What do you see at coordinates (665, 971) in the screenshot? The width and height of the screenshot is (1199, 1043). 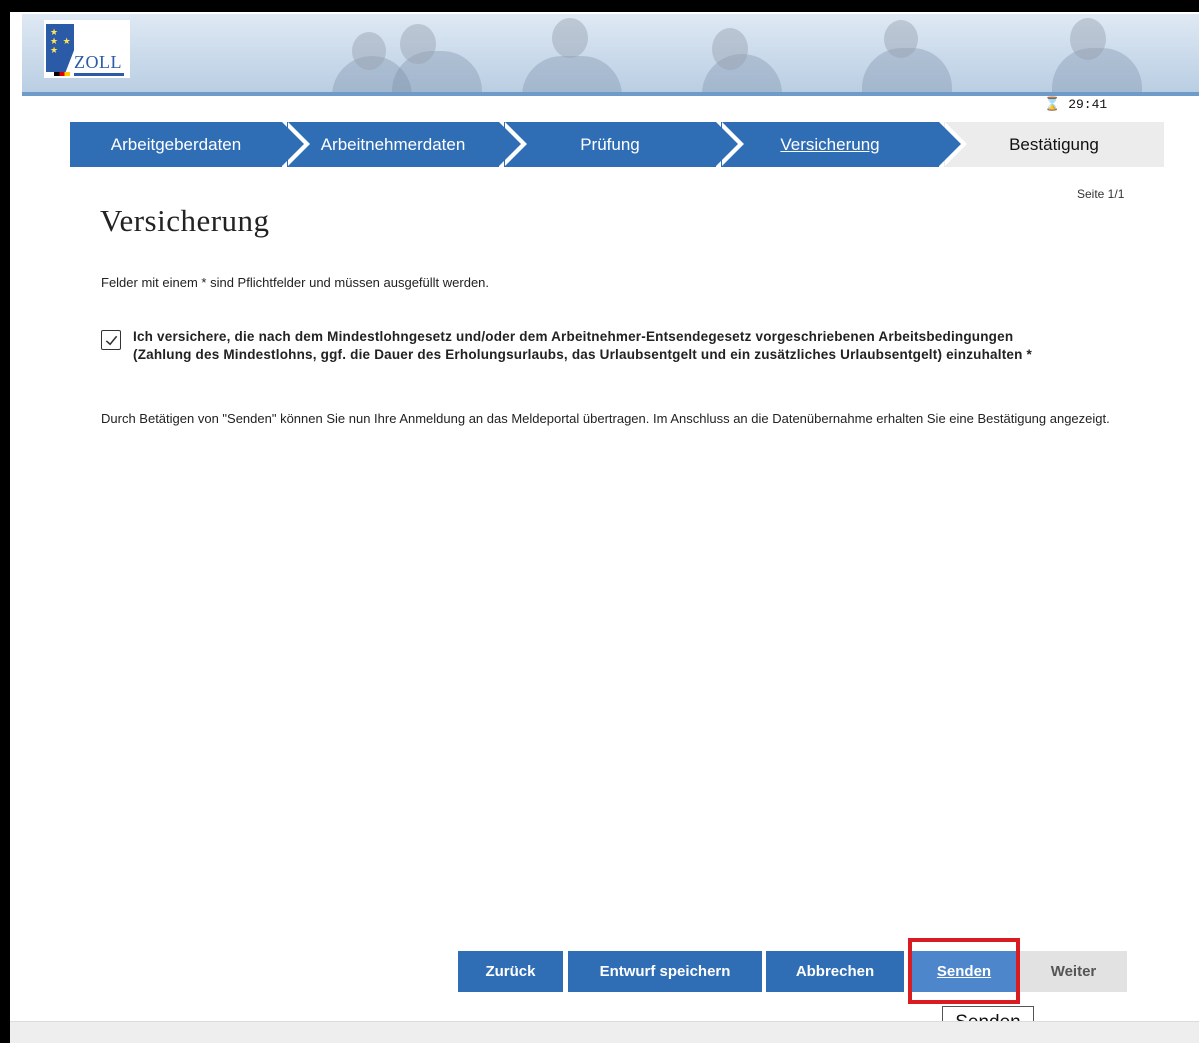 I see `save-draft-button: Entwurf speichern` at bounding box center [665, 971].